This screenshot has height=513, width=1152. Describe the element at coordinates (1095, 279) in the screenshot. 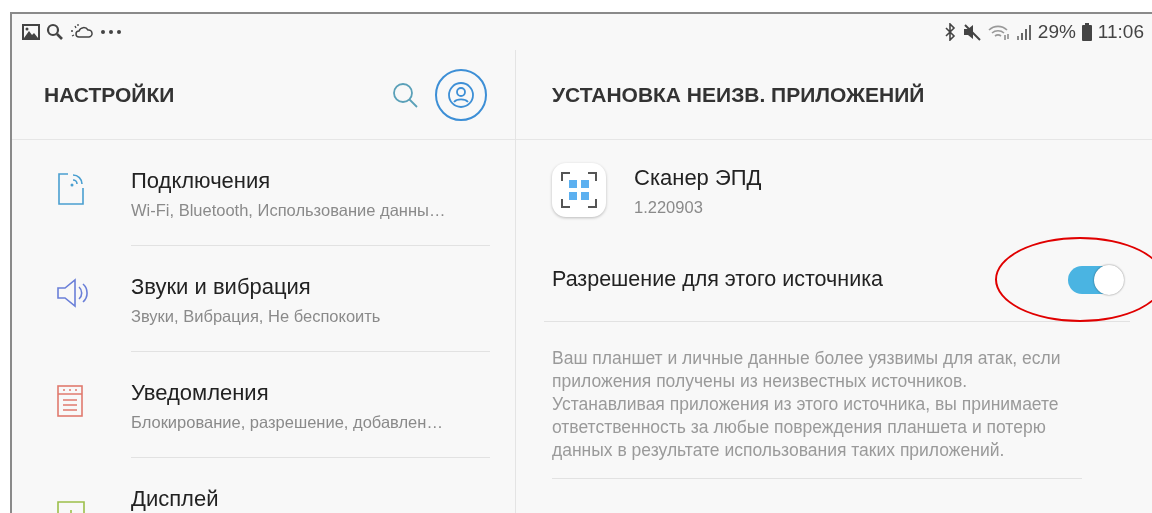

I see `permission-switch` at that location.